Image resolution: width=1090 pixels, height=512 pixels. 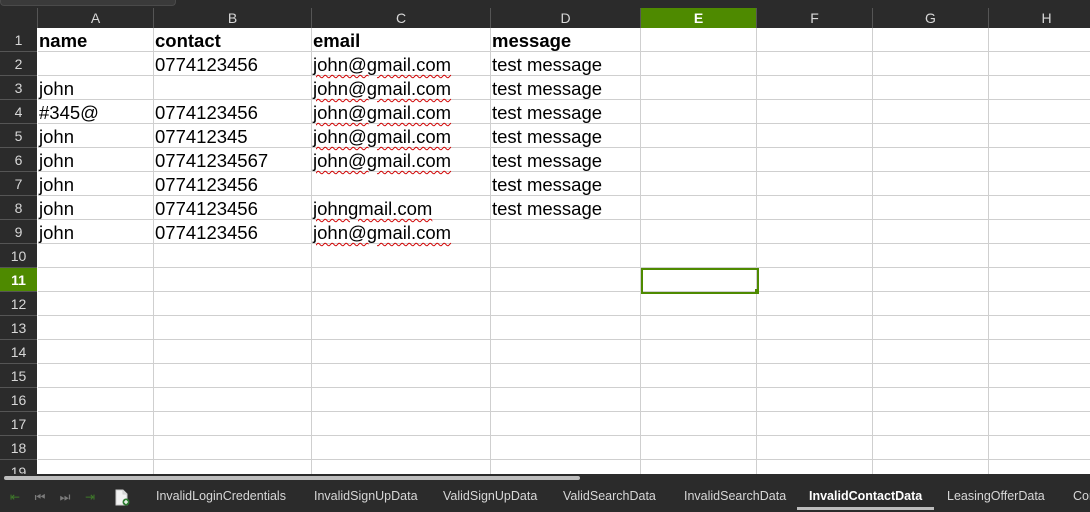 I want to click on sheet-tab-invalid-signup-data: InvalidSignUpData, so click(x=366, y=496).